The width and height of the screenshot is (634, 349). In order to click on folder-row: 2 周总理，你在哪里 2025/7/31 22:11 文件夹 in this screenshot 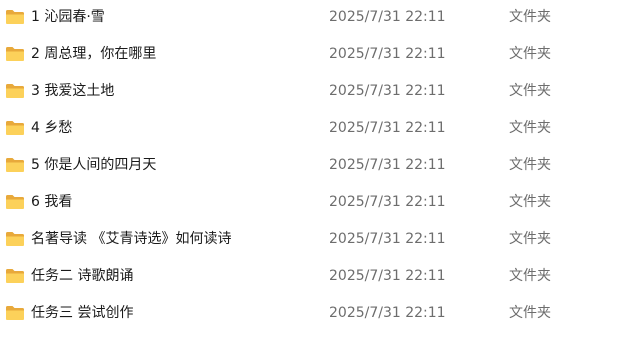, I will do `click(317, 54)`.